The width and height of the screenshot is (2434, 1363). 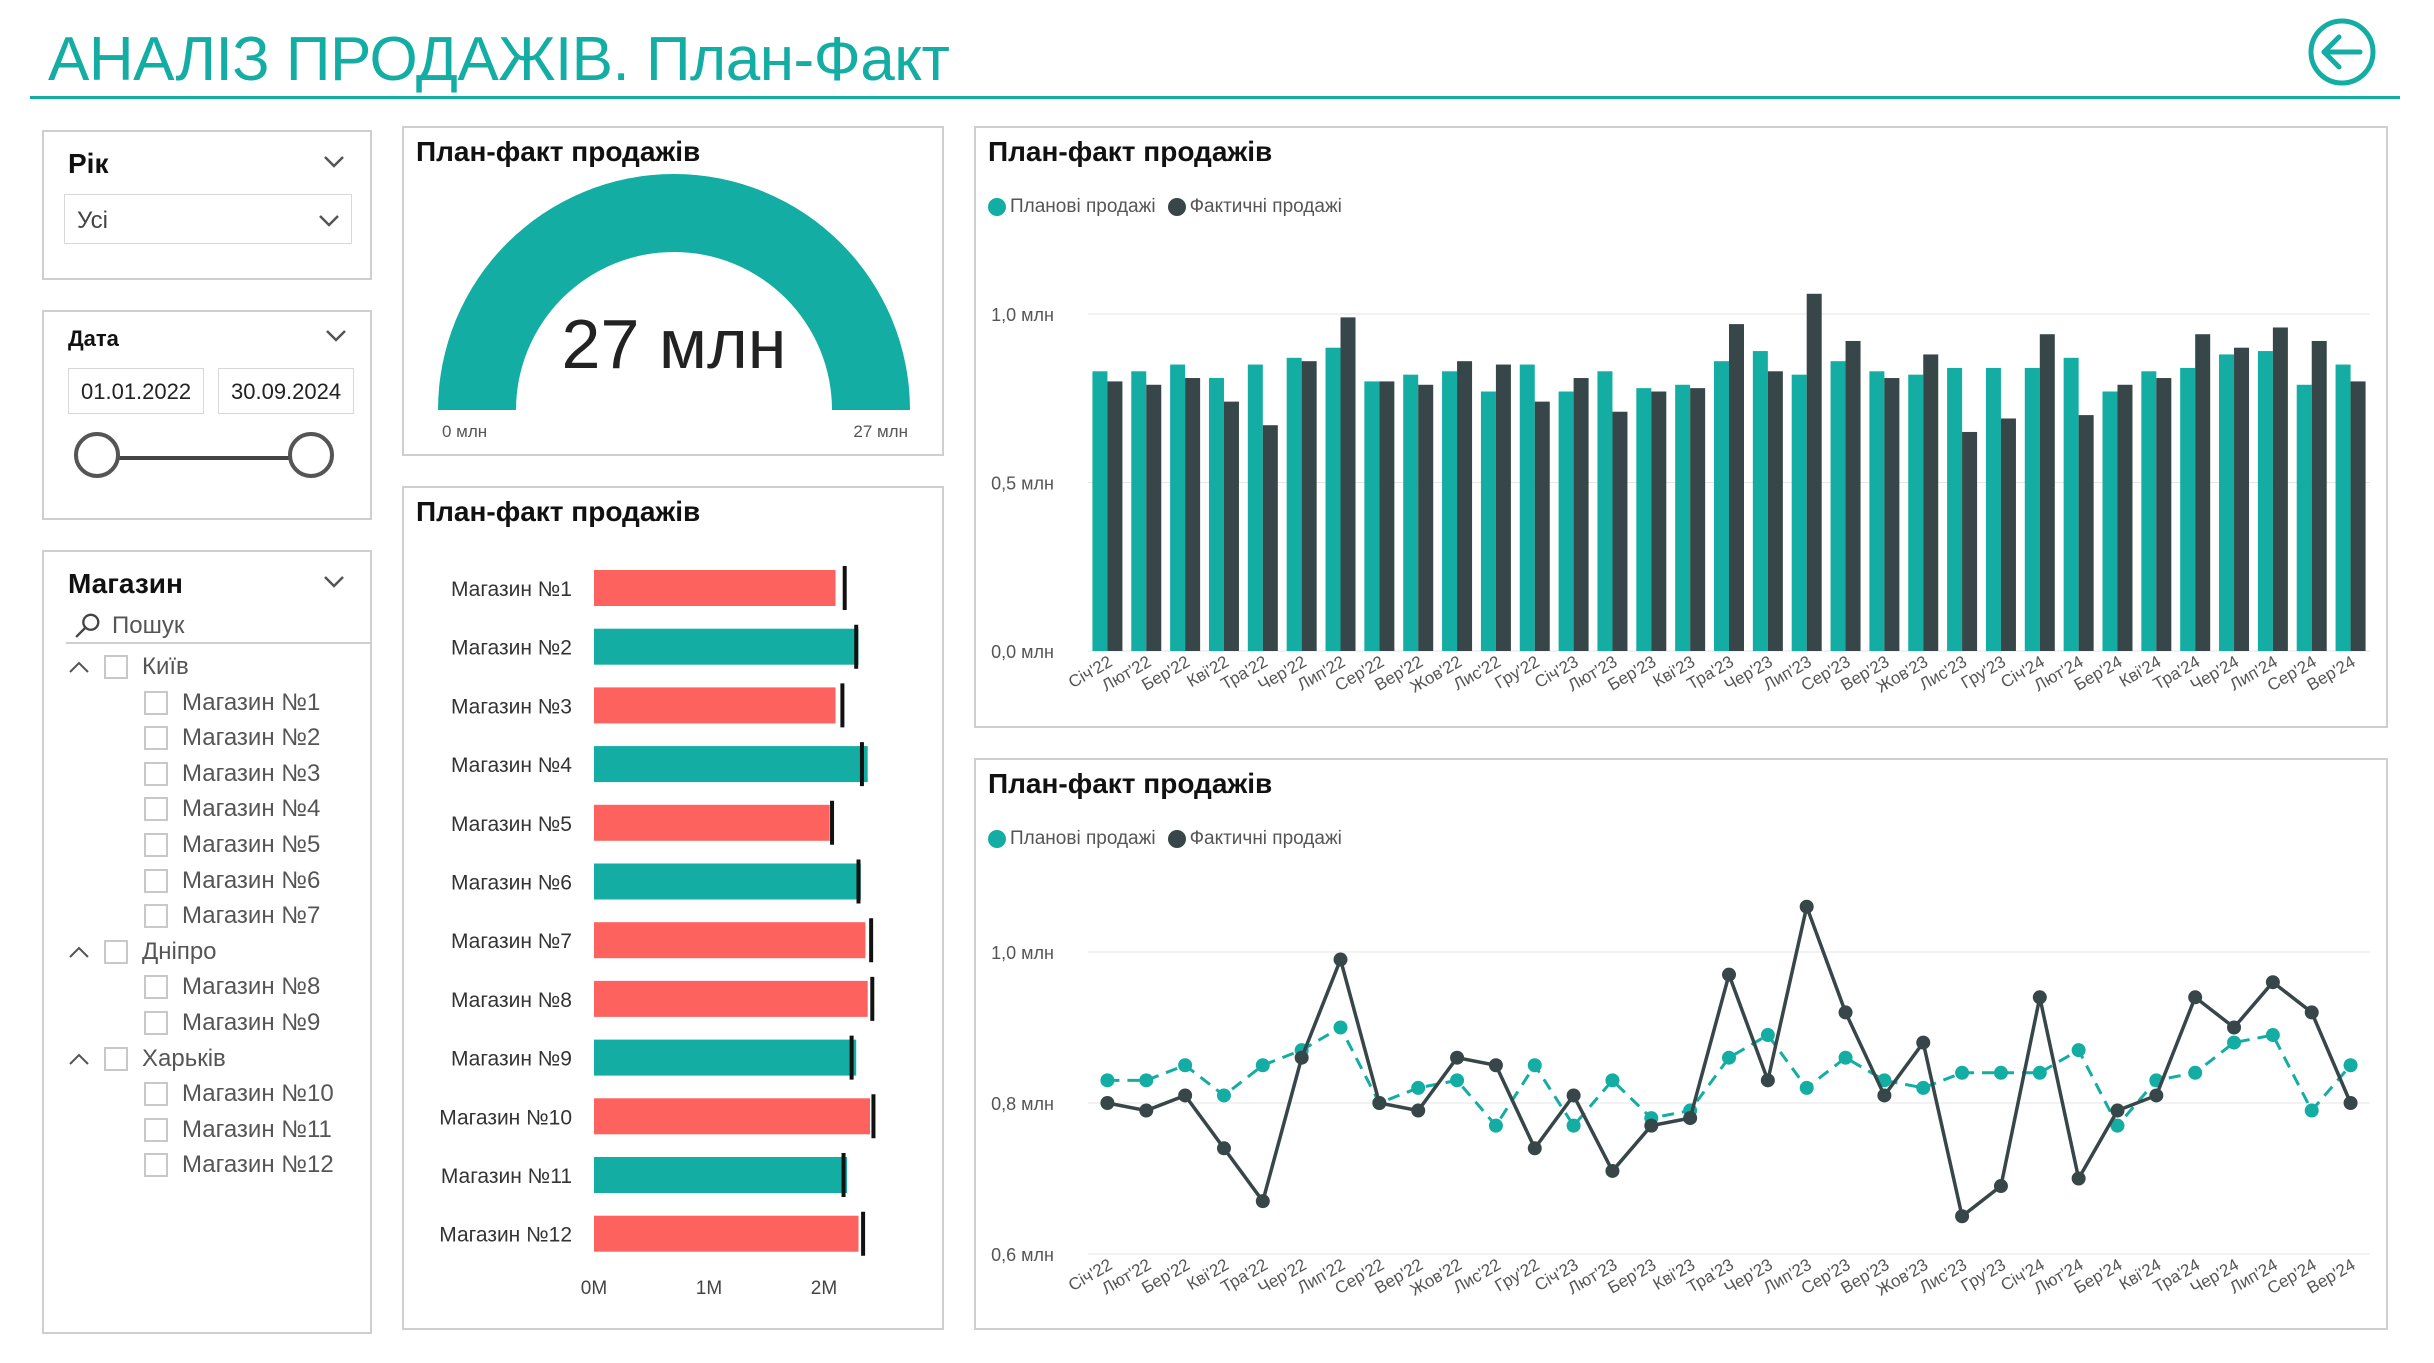 I want to click on store-group-2: Харьків, so click(x=147, y=1059).